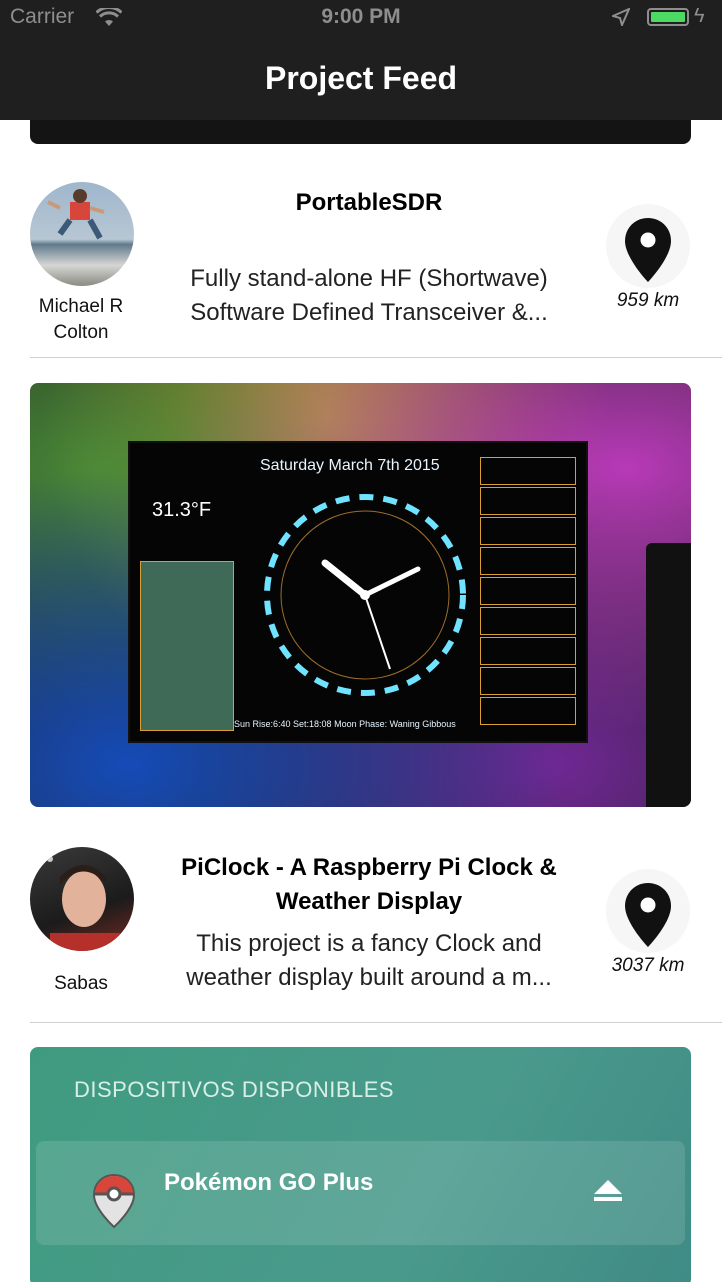 The image size is (722, 1282). What do you see at coordinates (182, 510) in the screenshot?
I see `clock-temperature: 31.3°F` at bounding box center [182, 510].